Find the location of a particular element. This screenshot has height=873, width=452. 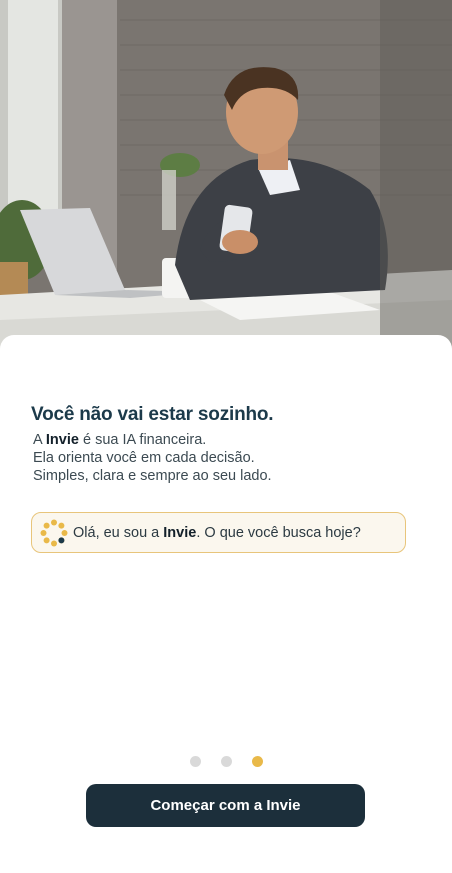

chat-suffix: . O que você busca hoje? is located at coordinates (278, 532).